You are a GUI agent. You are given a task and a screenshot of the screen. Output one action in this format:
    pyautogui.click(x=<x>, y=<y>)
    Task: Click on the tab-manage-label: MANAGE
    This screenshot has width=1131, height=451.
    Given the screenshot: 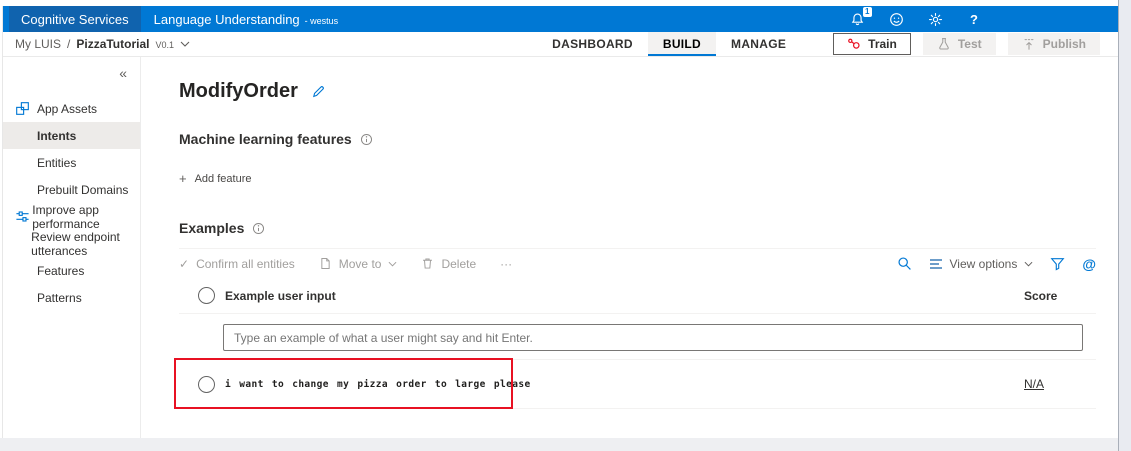 What is the action you would take?
    pyautogui.click(x=759, y=44)
    